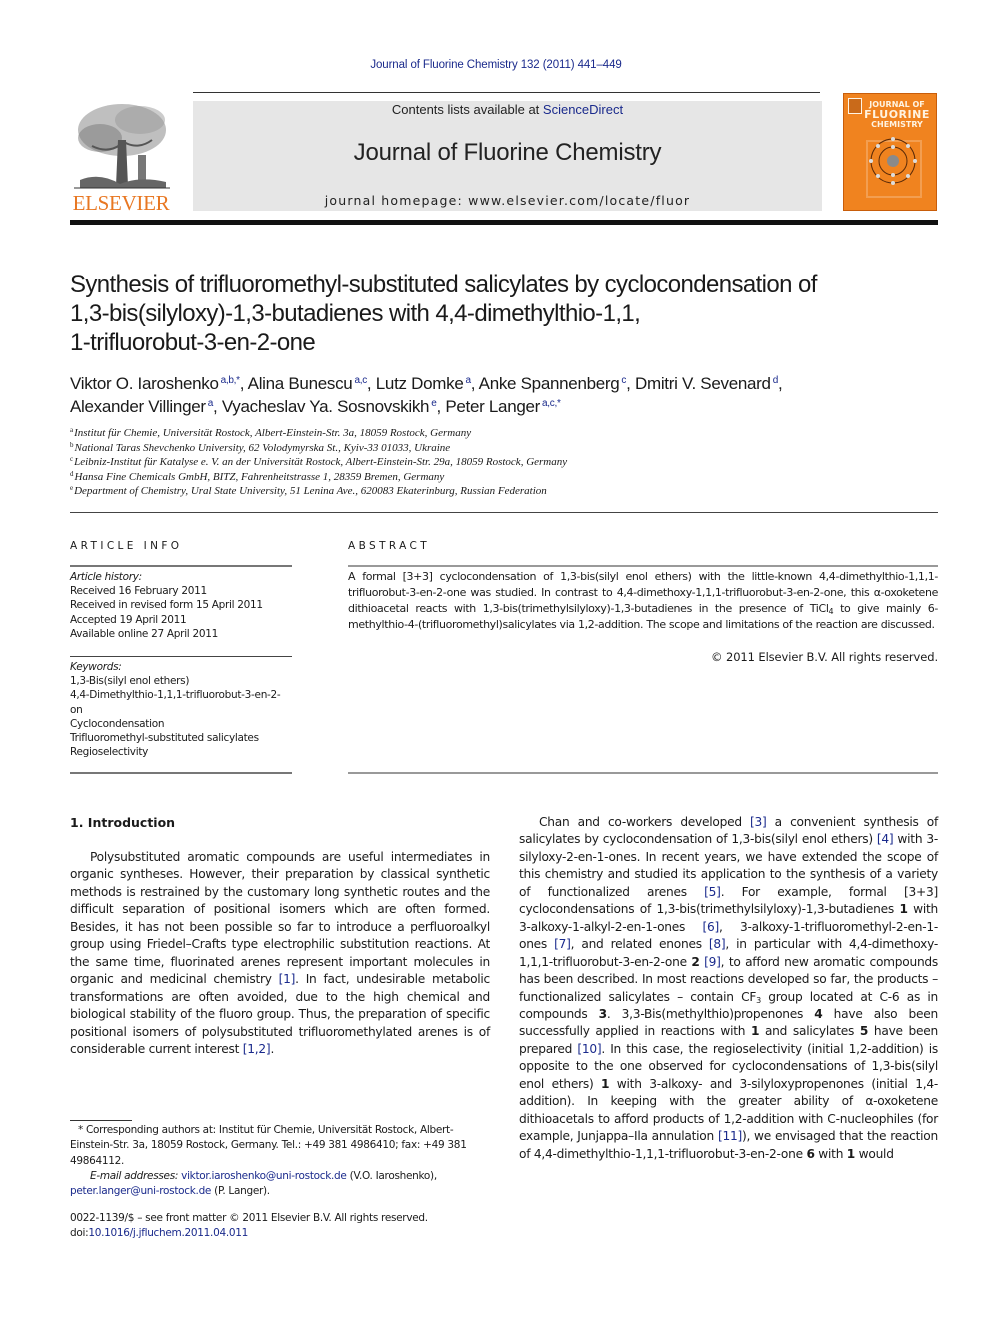  Describe the element at coordinates (257, 1049) in the screenshot. I see `reference-link: [1,2]` at that location.